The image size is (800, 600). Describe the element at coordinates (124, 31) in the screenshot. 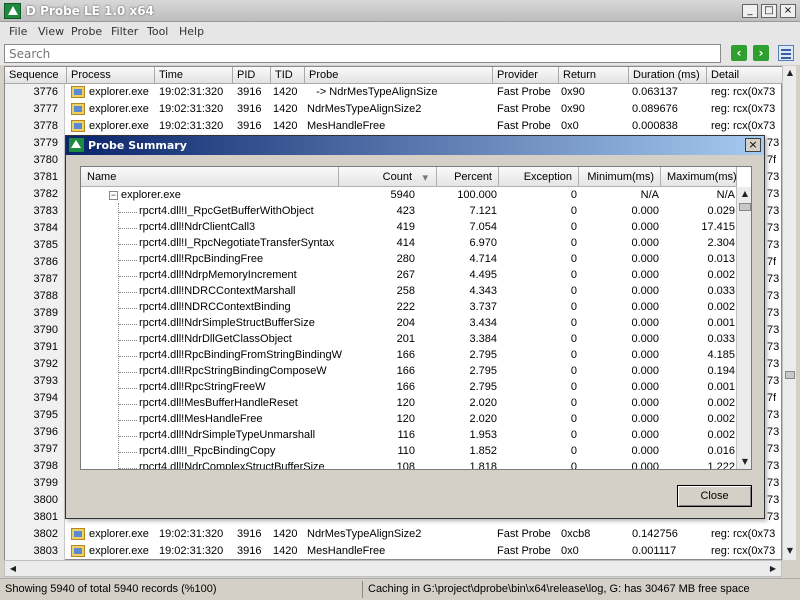

I see `menu-filter: Filter` at that location.